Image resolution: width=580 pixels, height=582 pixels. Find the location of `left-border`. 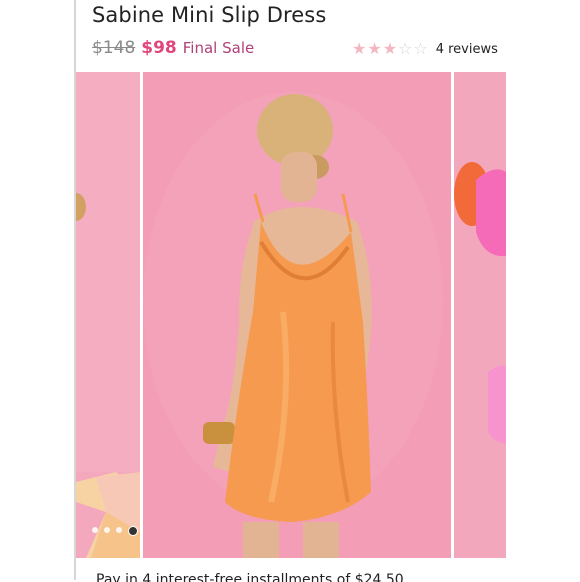

left-border is located at coordinates (38, 290).